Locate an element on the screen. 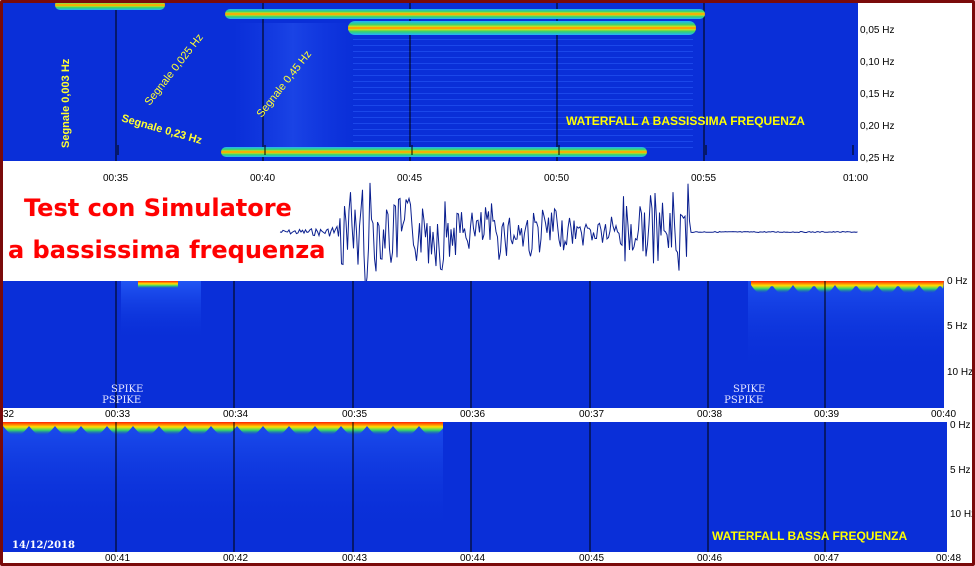 Image resolution: width=975 pixels, height=566 pixels. annotation-0003: Segnale 0,003 Hz is located at coordinates (66, 103).